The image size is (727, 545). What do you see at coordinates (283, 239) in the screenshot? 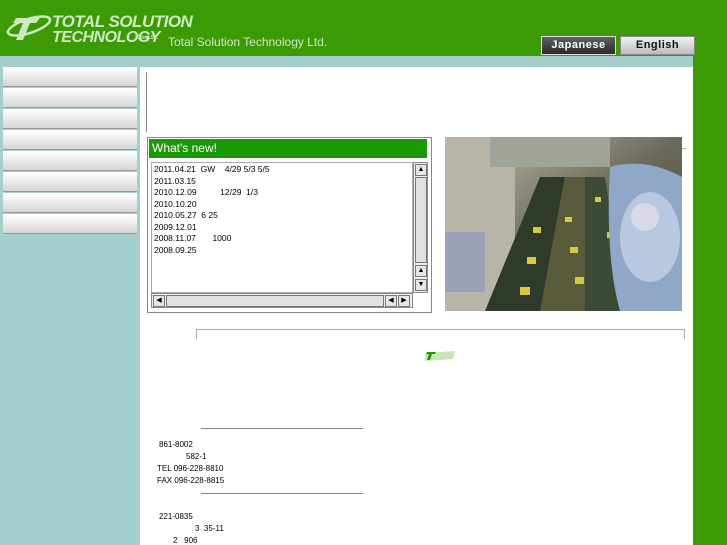
I see `news-item: 2008.11.07 1000` at bounding box center [283, 239].